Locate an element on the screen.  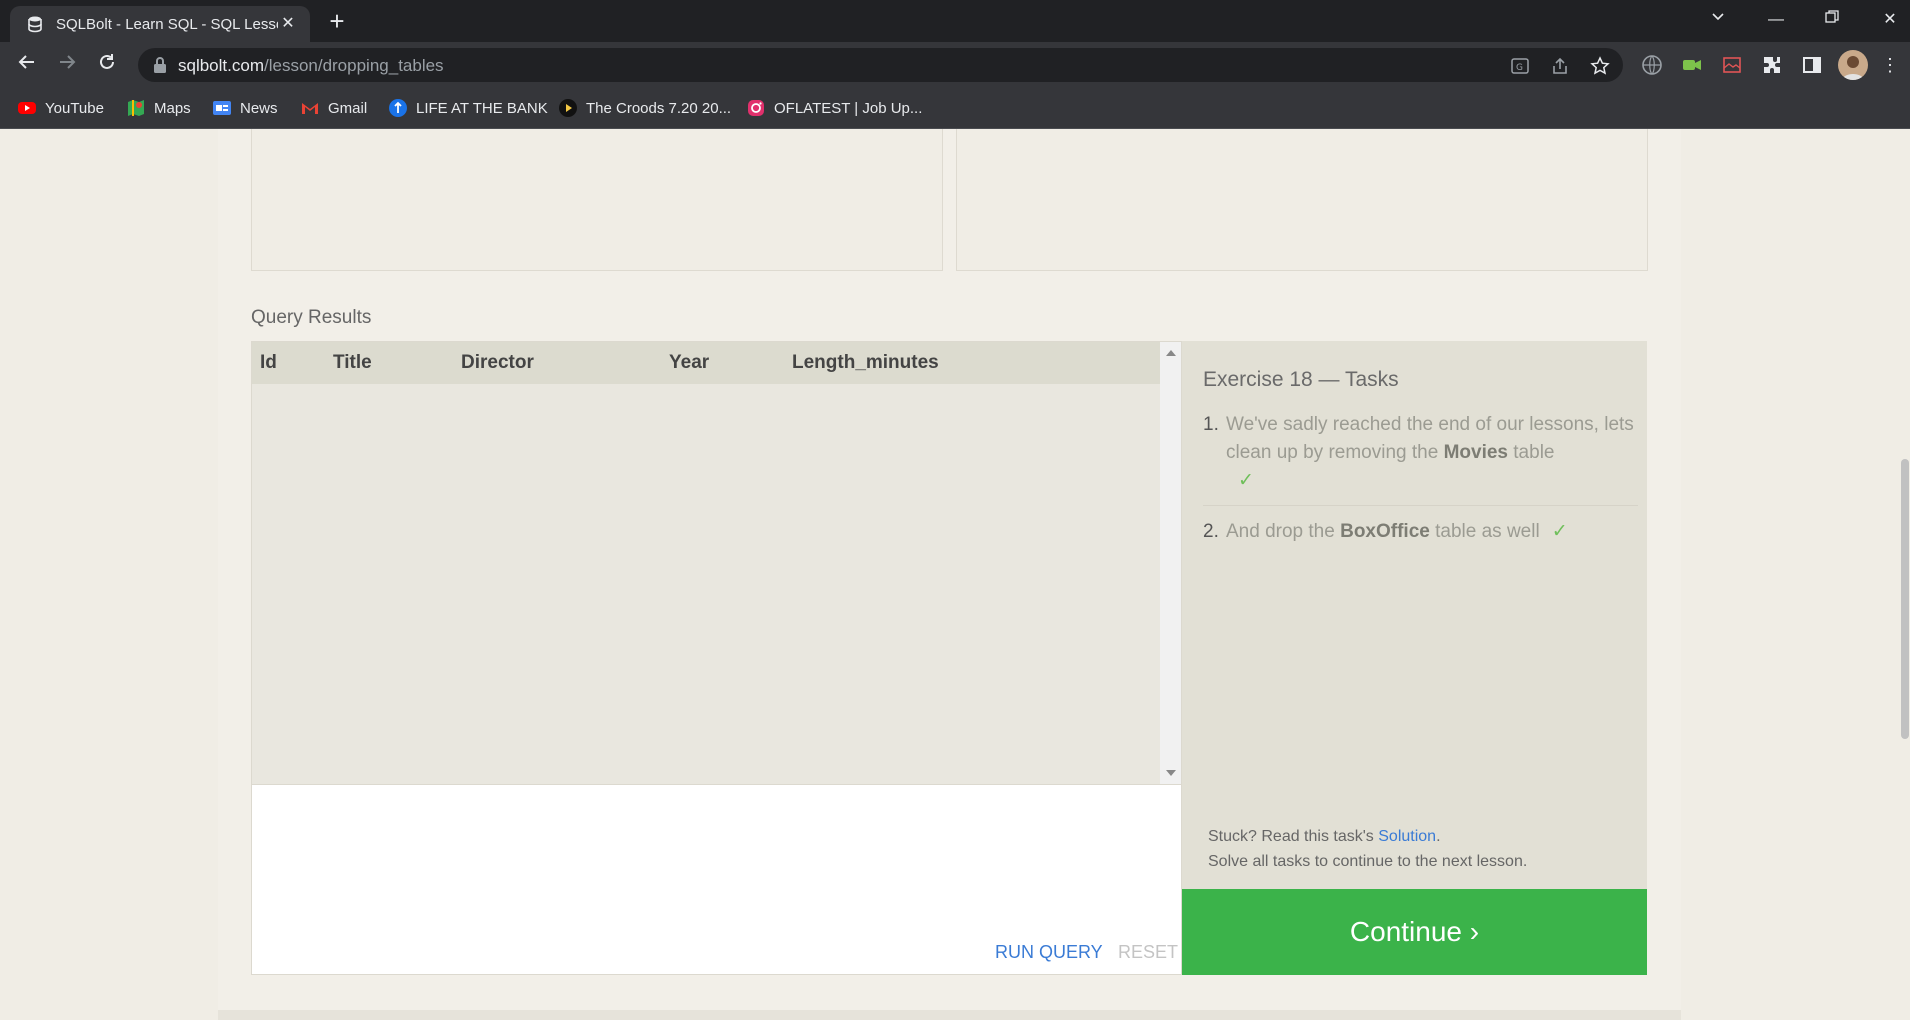
task-item: 2. And drop the BoxOffice table as well ✓ is located at coordinates (1420, 528).